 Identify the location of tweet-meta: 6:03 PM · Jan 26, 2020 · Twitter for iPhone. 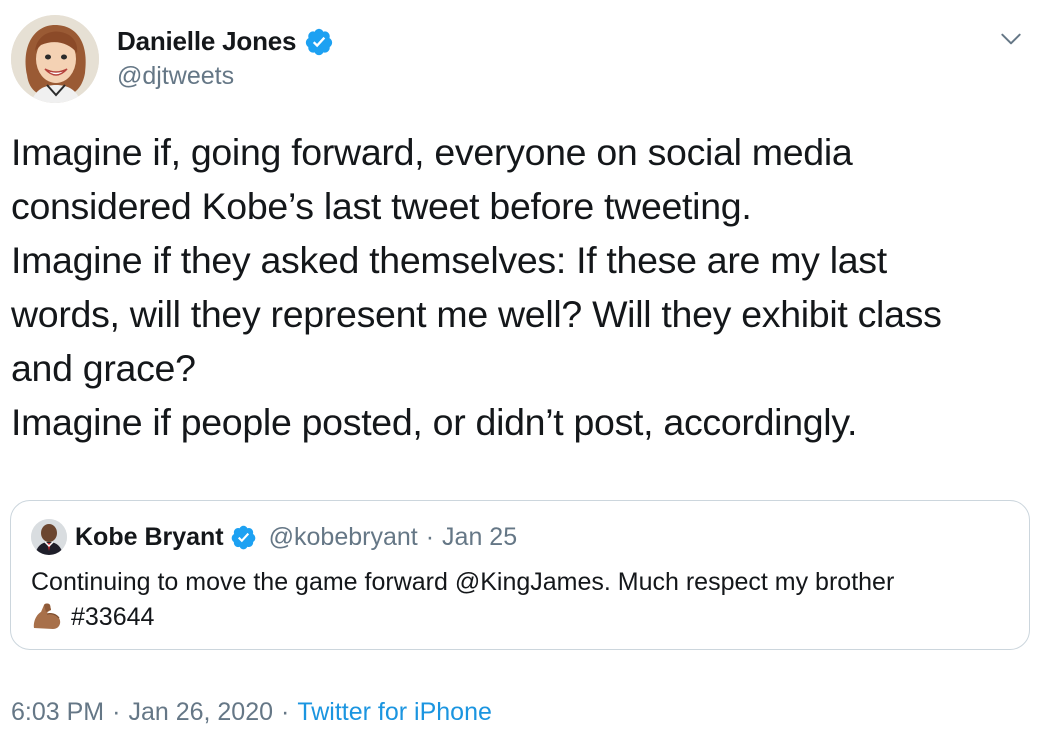
(251, 712).